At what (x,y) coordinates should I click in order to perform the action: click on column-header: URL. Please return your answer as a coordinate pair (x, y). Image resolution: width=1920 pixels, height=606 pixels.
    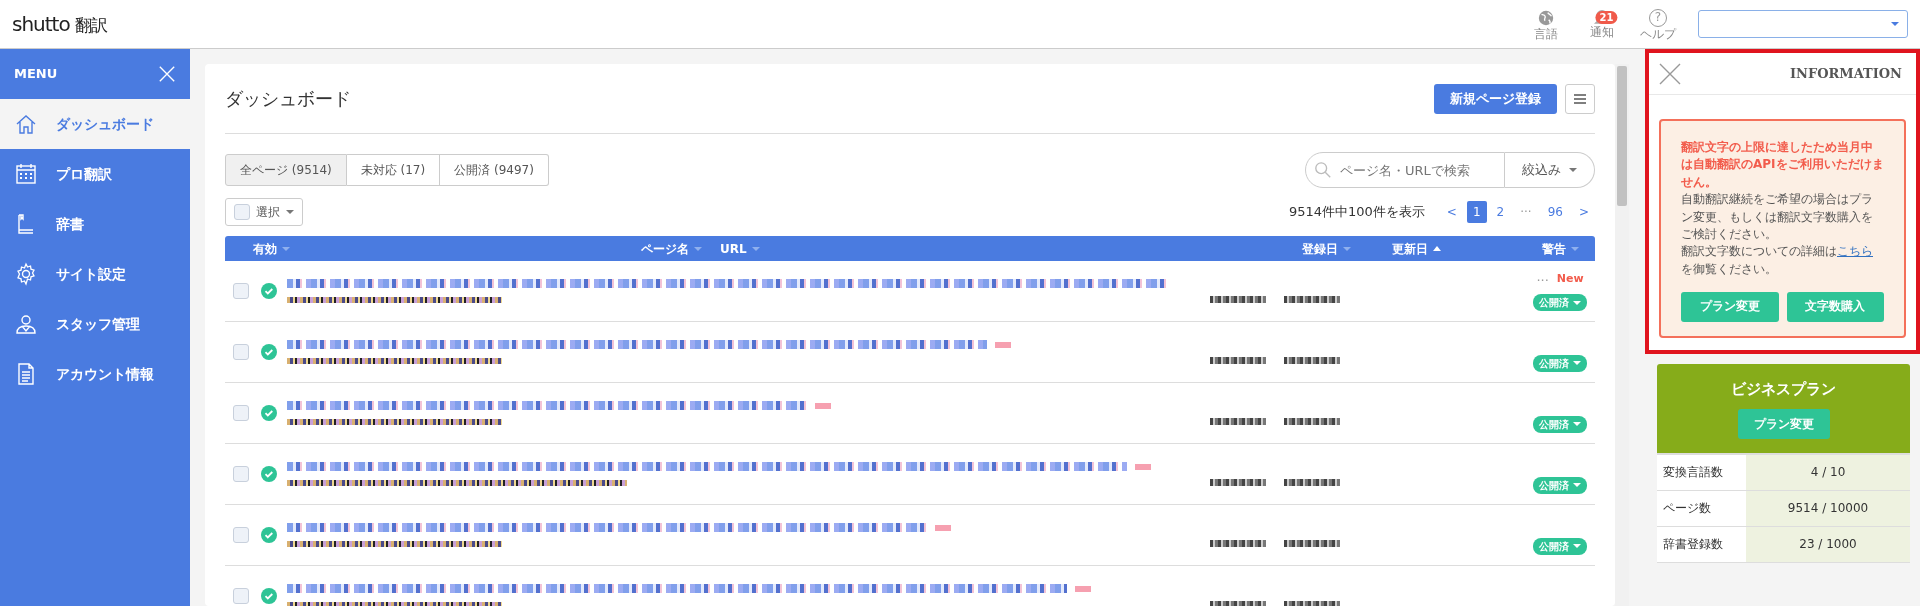
    Looking at the image, I should click on (740, 248).